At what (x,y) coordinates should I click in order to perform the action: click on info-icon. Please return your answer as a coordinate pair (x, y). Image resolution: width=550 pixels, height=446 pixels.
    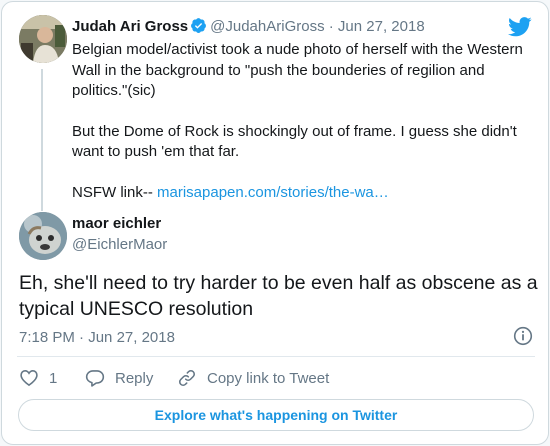
    Looking at the image, I should click on (523, 338).